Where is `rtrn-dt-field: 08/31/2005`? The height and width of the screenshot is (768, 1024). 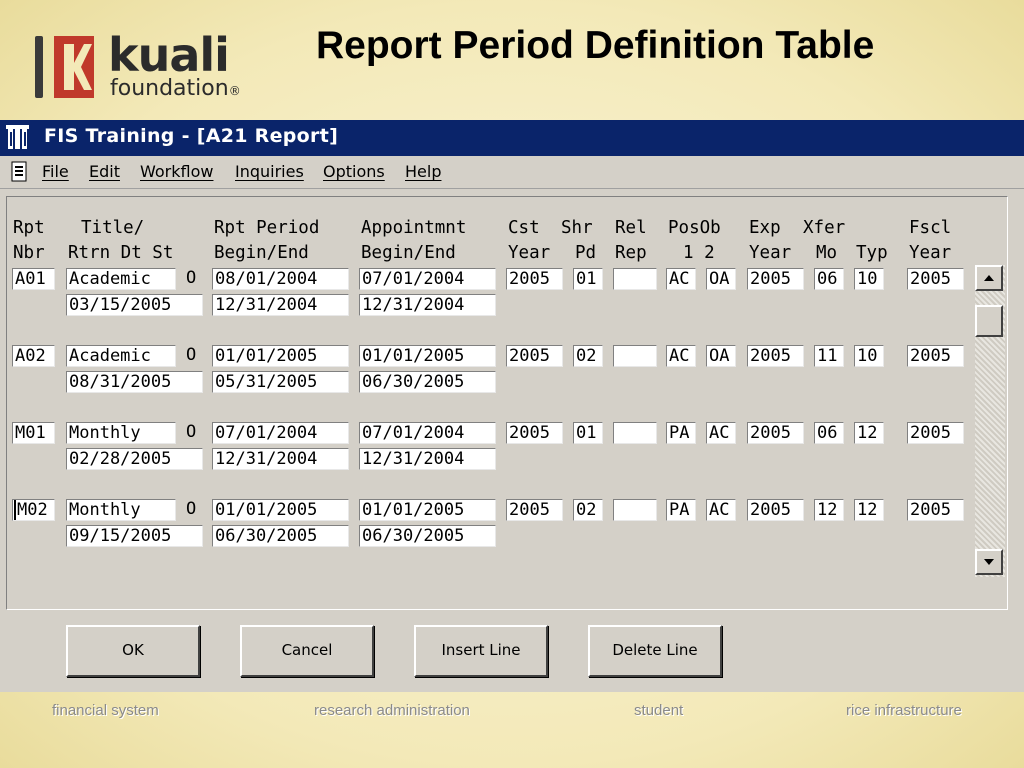
rtrn-dt-field: 08/31/2005 is located at coordinates (134, 382).